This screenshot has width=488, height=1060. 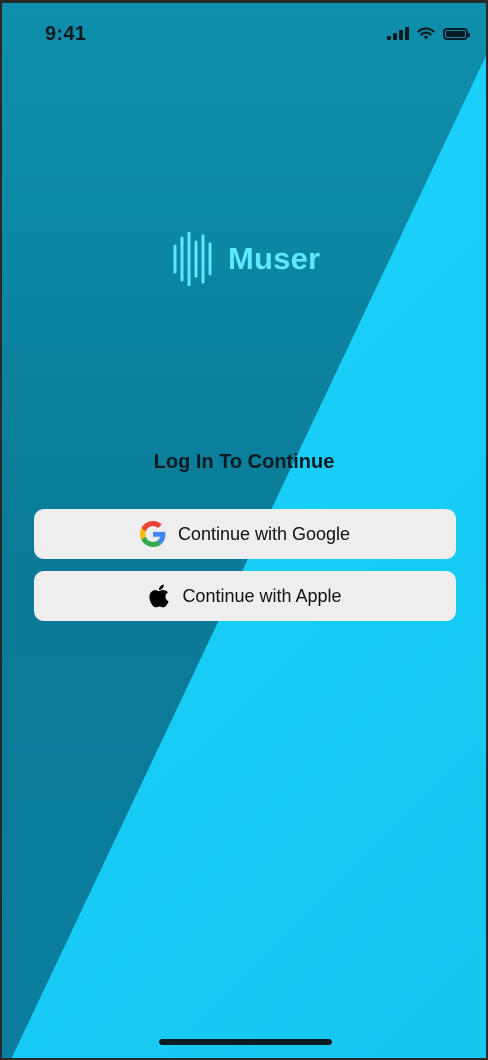 I want to click on apple-button-label: Continue with Apple, so click(x=262, y=595).